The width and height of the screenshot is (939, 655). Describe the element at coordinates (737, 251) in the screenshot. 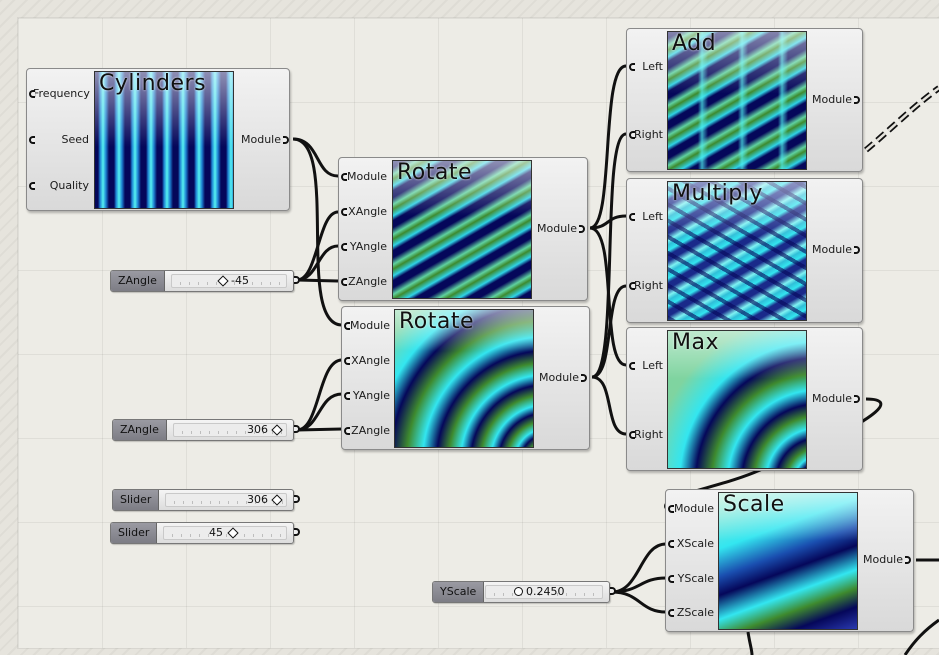

I see `multiply-preview: Multiply` at that location.